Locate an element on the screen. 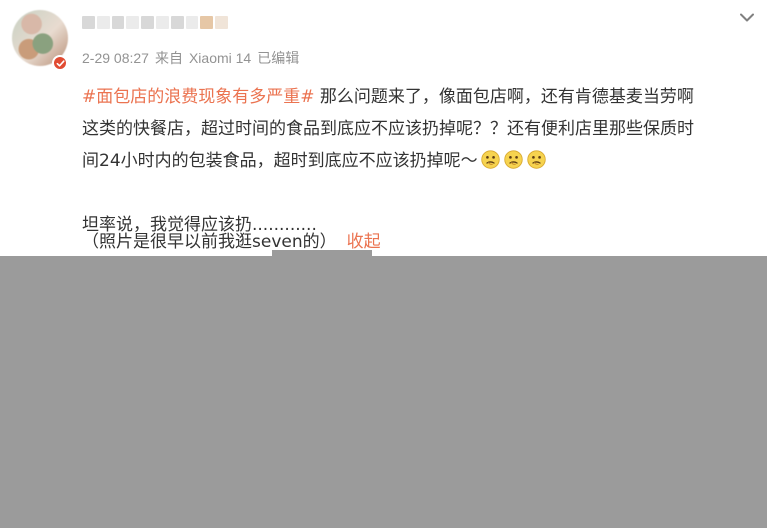 The width and height of the screenshot is (767, 528). username-redacted is located at coordinates (155, 22).